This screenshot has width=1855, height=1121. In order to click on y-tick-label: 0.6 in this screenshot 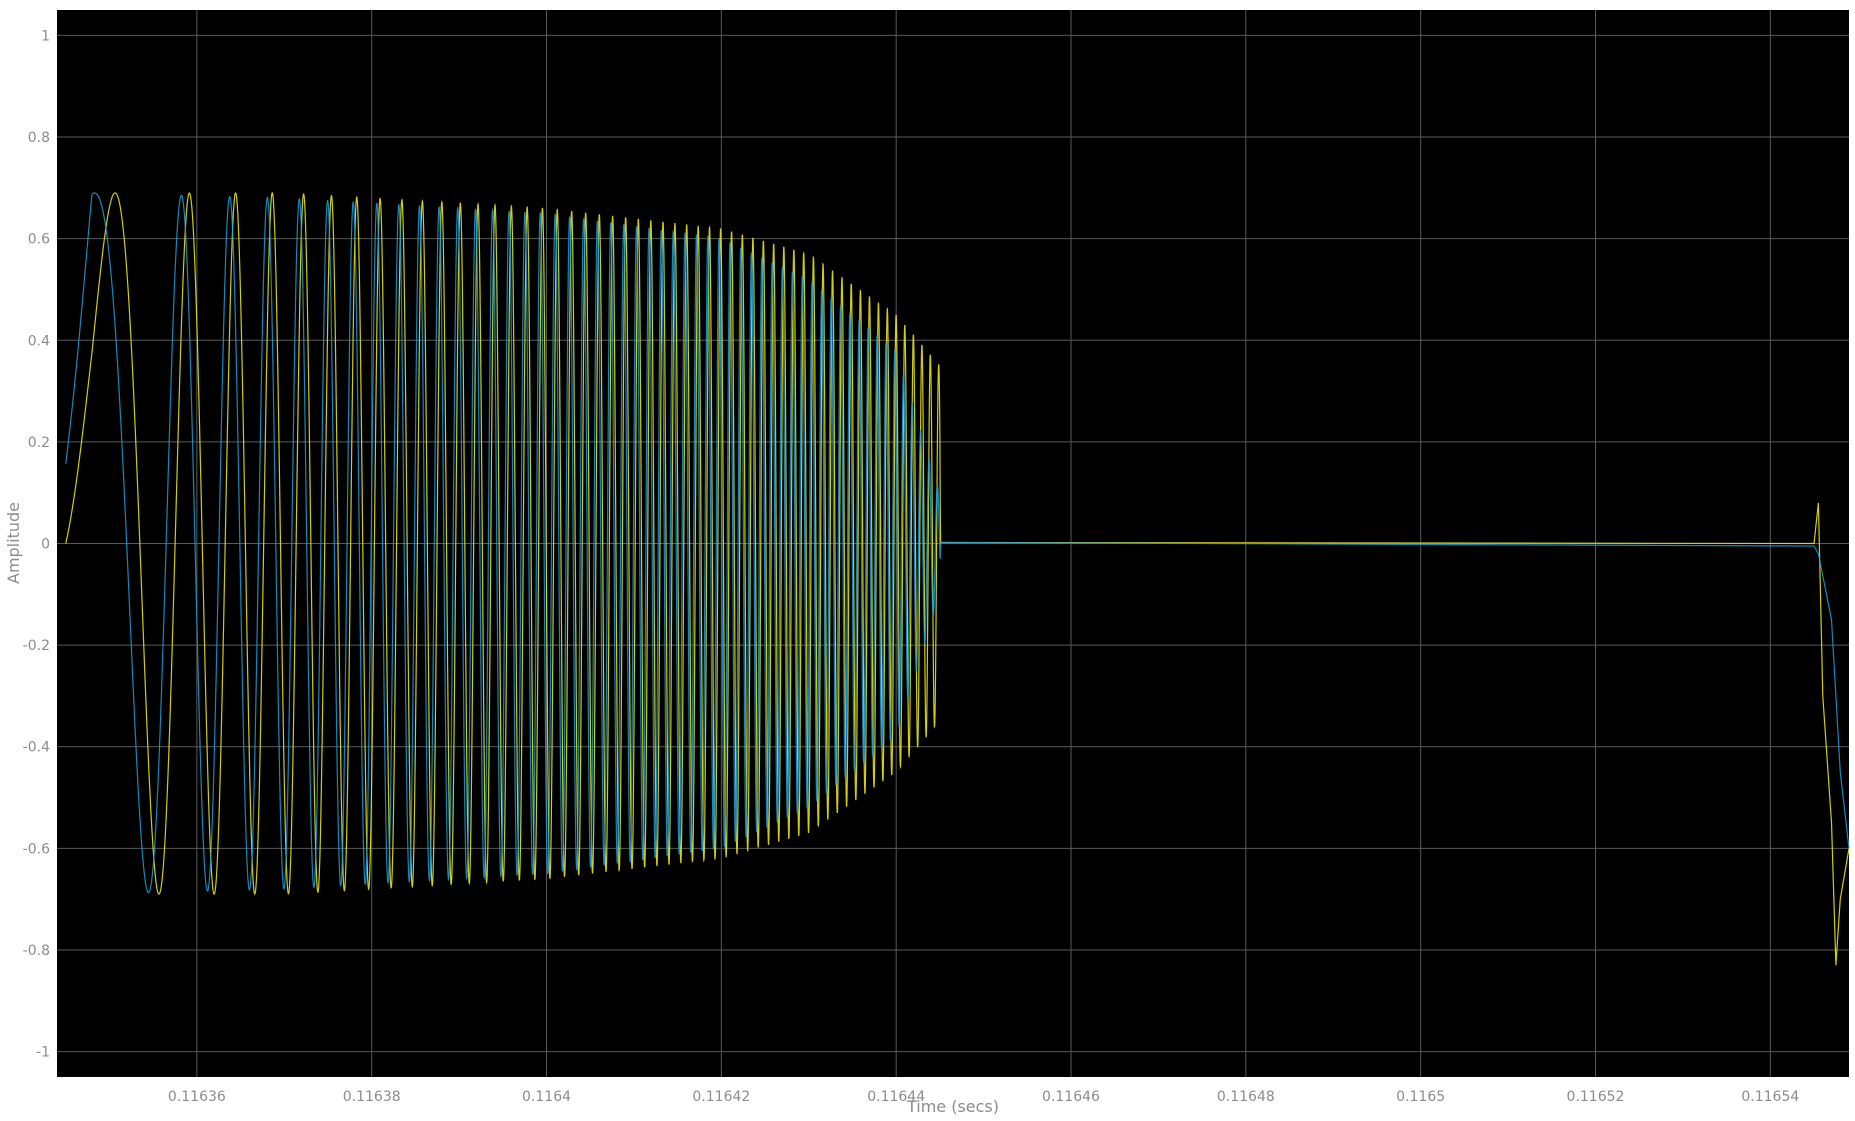, I will do `click(39, 240)`.